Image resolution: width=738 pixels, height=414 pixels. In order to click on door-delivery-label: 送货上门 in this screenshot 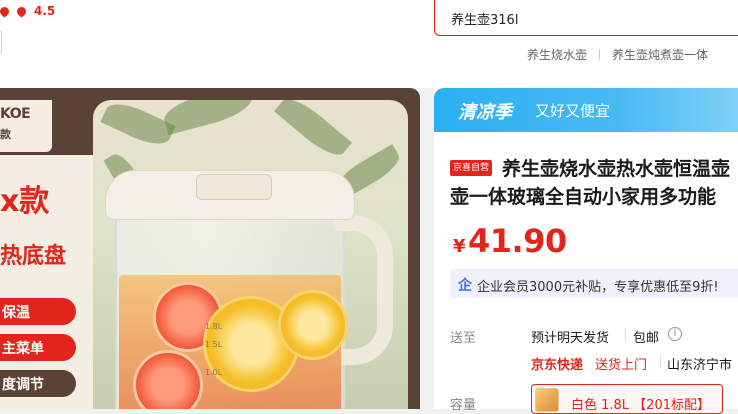, I will do `click(621, 365)`.